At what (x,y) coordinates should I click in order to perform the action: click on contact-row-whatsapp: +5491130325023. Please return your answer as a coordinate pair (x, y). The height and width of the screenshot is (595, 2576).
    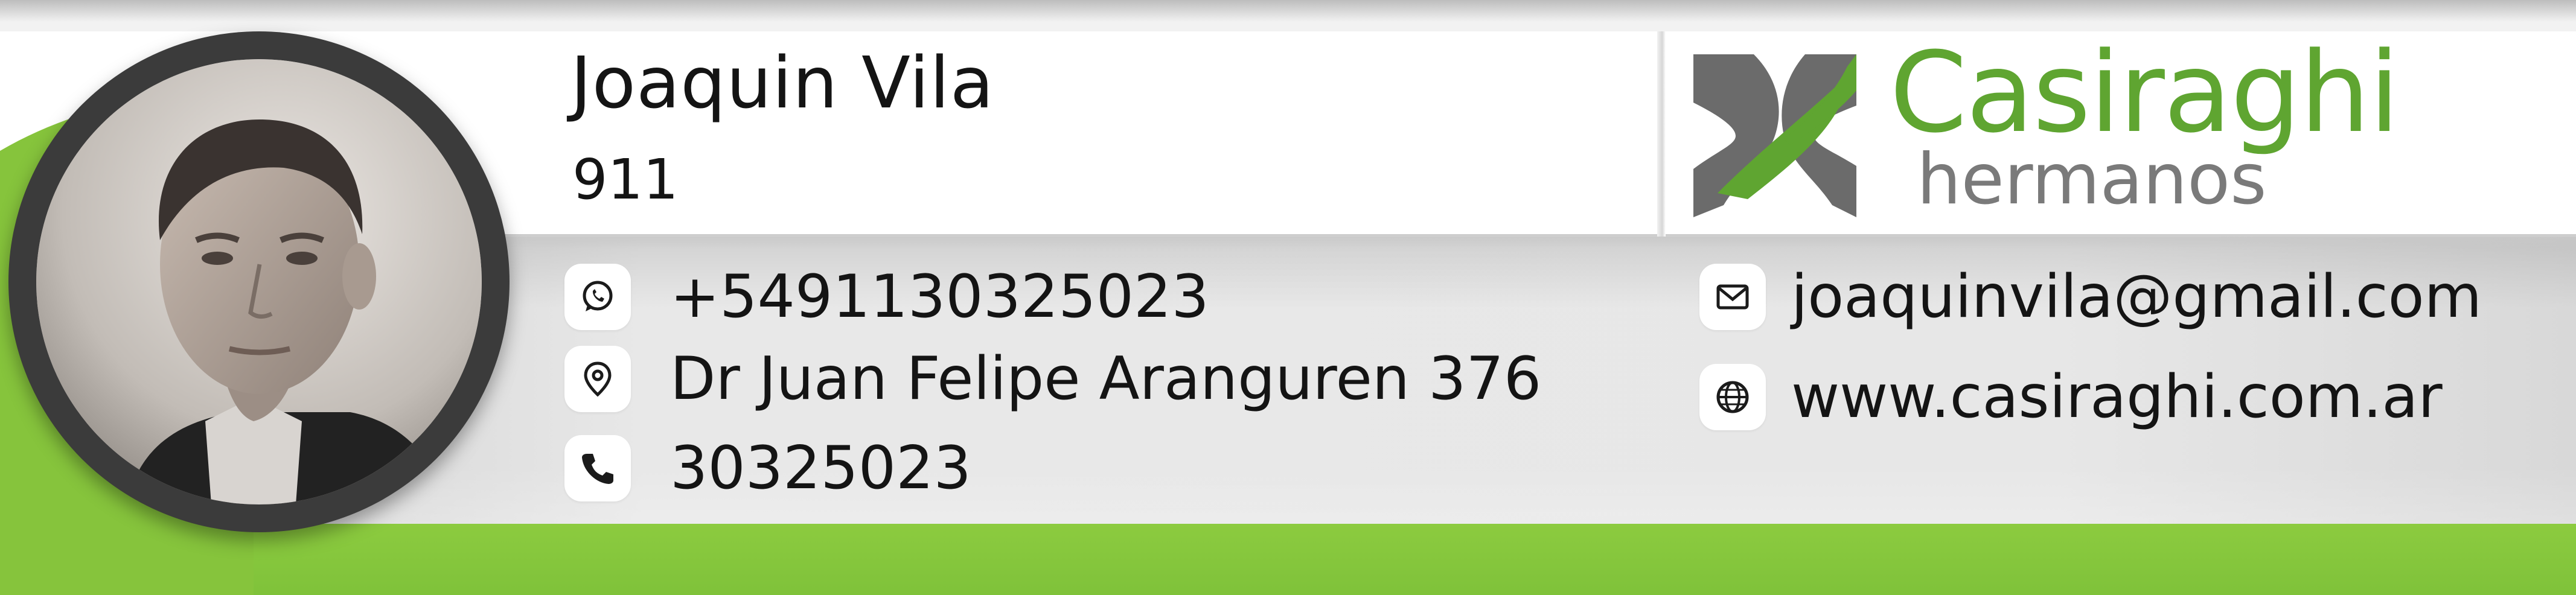
    Looking at the image, I should click on (886, 297).